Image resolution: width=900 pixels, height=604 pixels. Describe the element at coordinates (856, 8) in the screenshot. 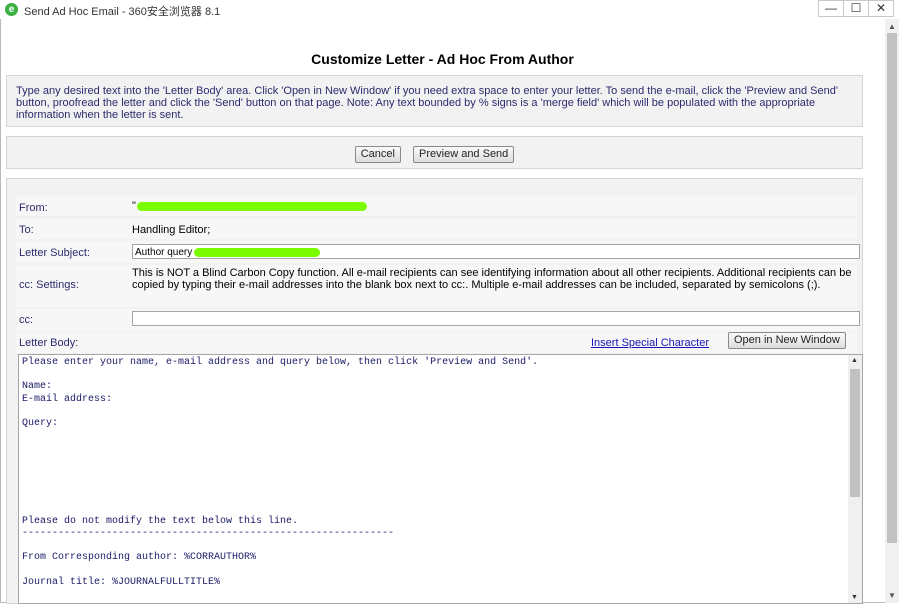

I see `maximize-button: ☐` at that location.